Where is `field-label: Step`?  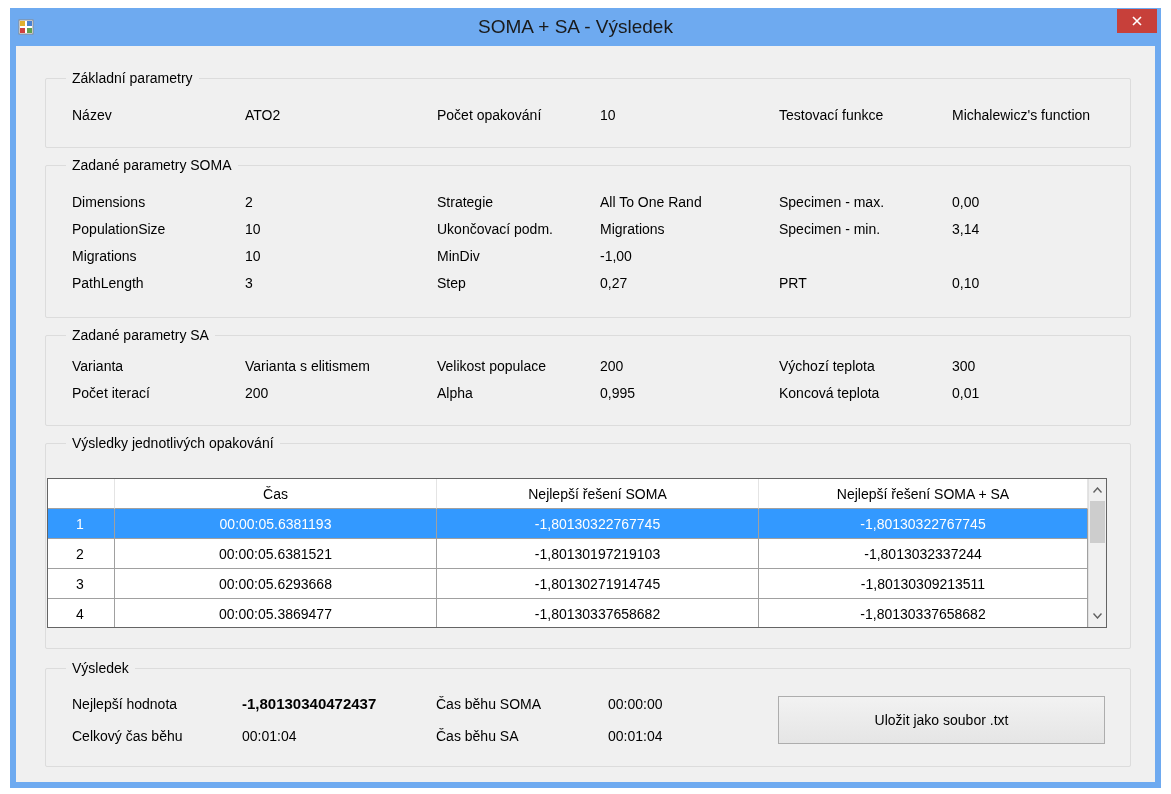 field-label: Step is located at coordinates (452, 283).